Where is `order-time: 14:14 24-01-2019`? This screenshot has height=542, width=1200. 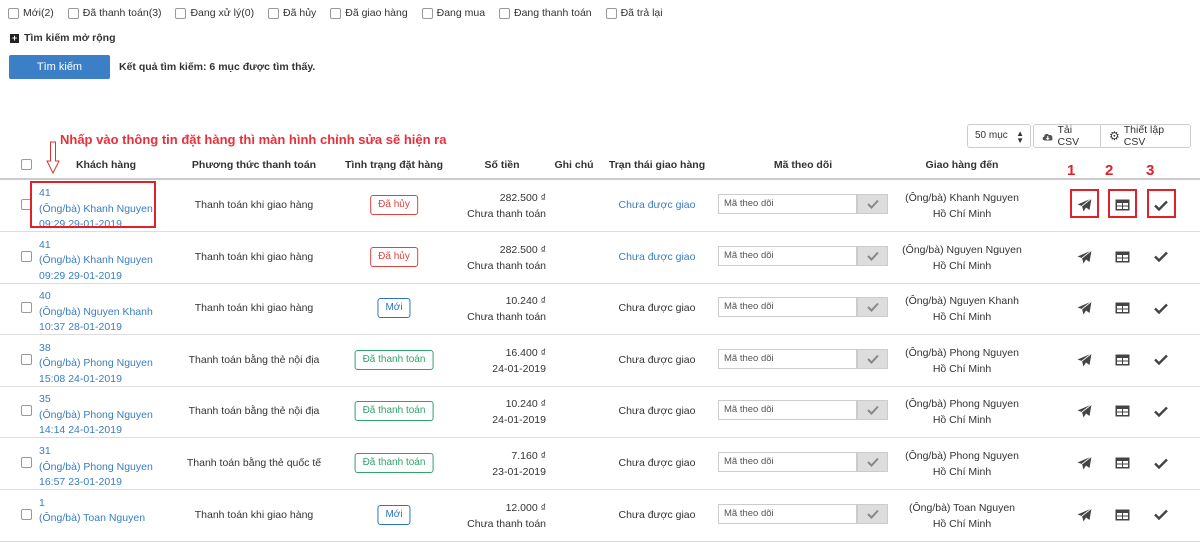
order-time: 14:14 24-01-2019 is located at coordinates (96, 431).